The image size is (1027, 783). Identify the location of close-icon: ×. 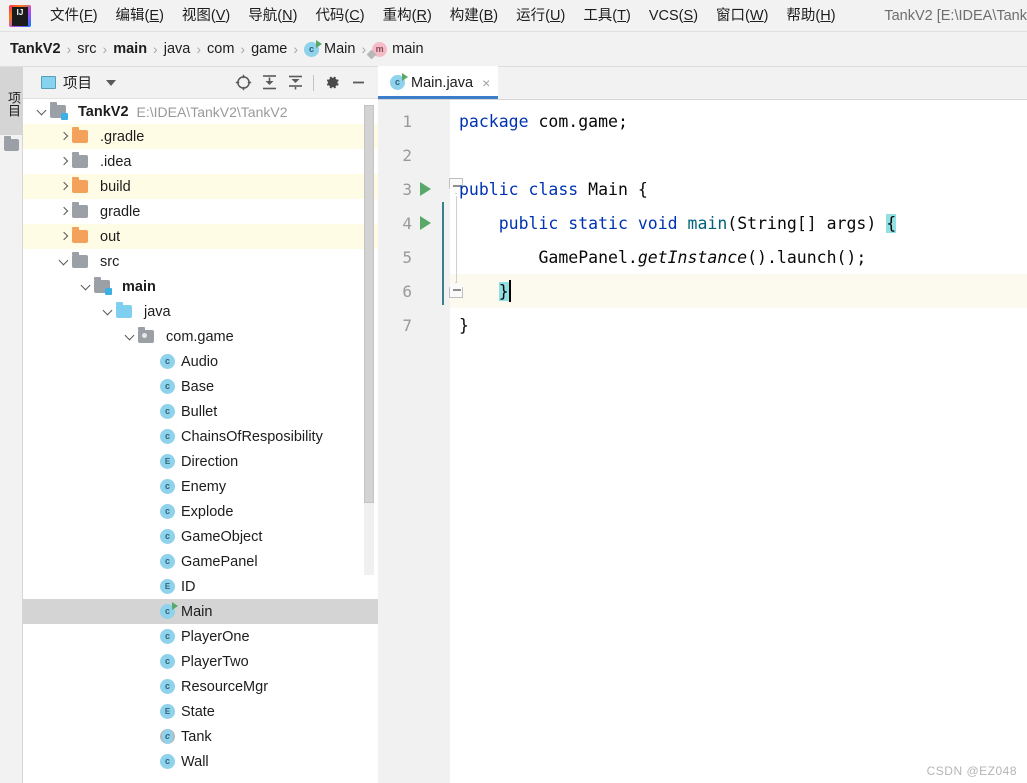
(486, 83).